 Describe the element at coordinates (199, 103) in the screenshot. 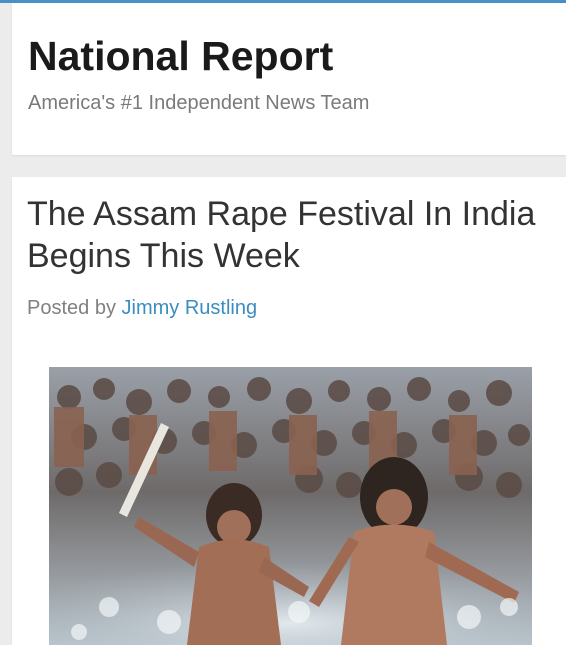

I see `site-tagline: America's #1 Independent News Team` at that location.